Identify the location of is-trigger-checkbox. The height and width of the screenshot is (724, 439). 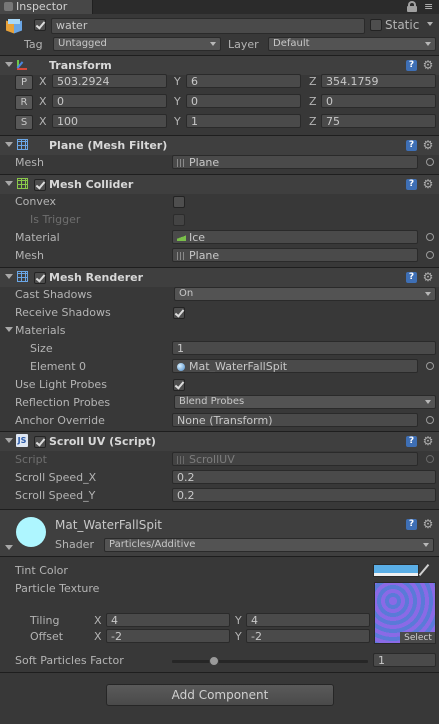
(179, 220).